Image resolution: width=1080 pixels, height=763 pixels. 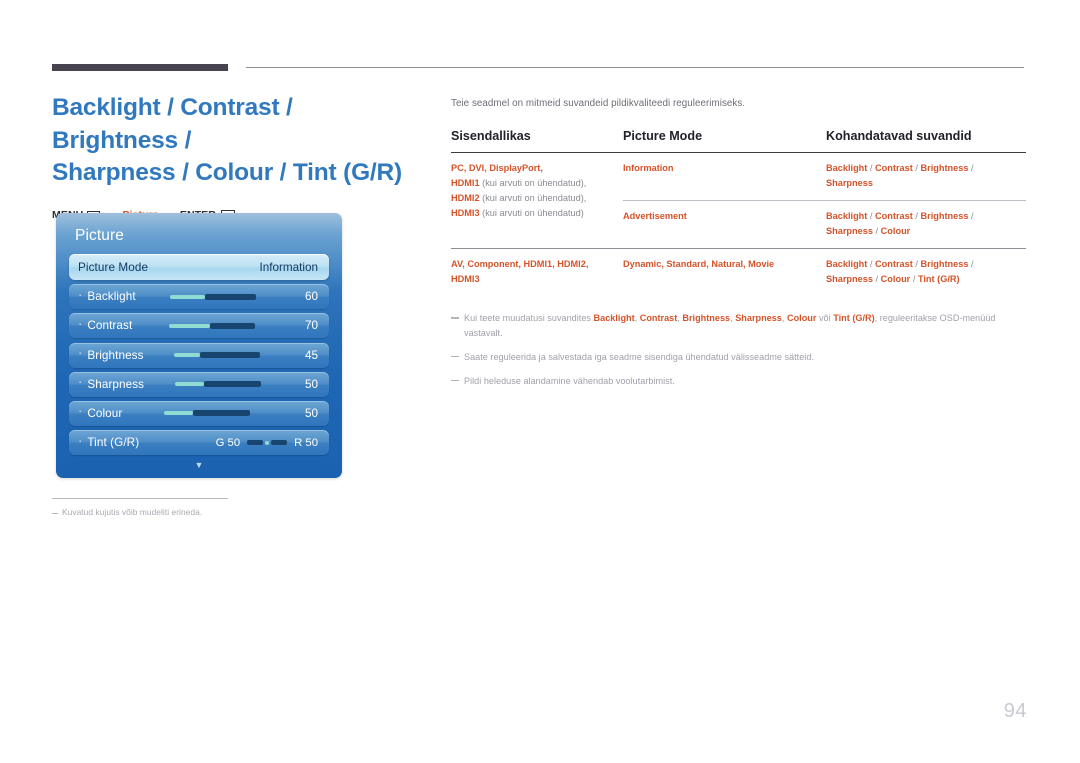 What do you see at coordinates (113, 443) in the screenshot?
I see `osd-row-label: Tint (G/R)` at bounding box center [113, 443].